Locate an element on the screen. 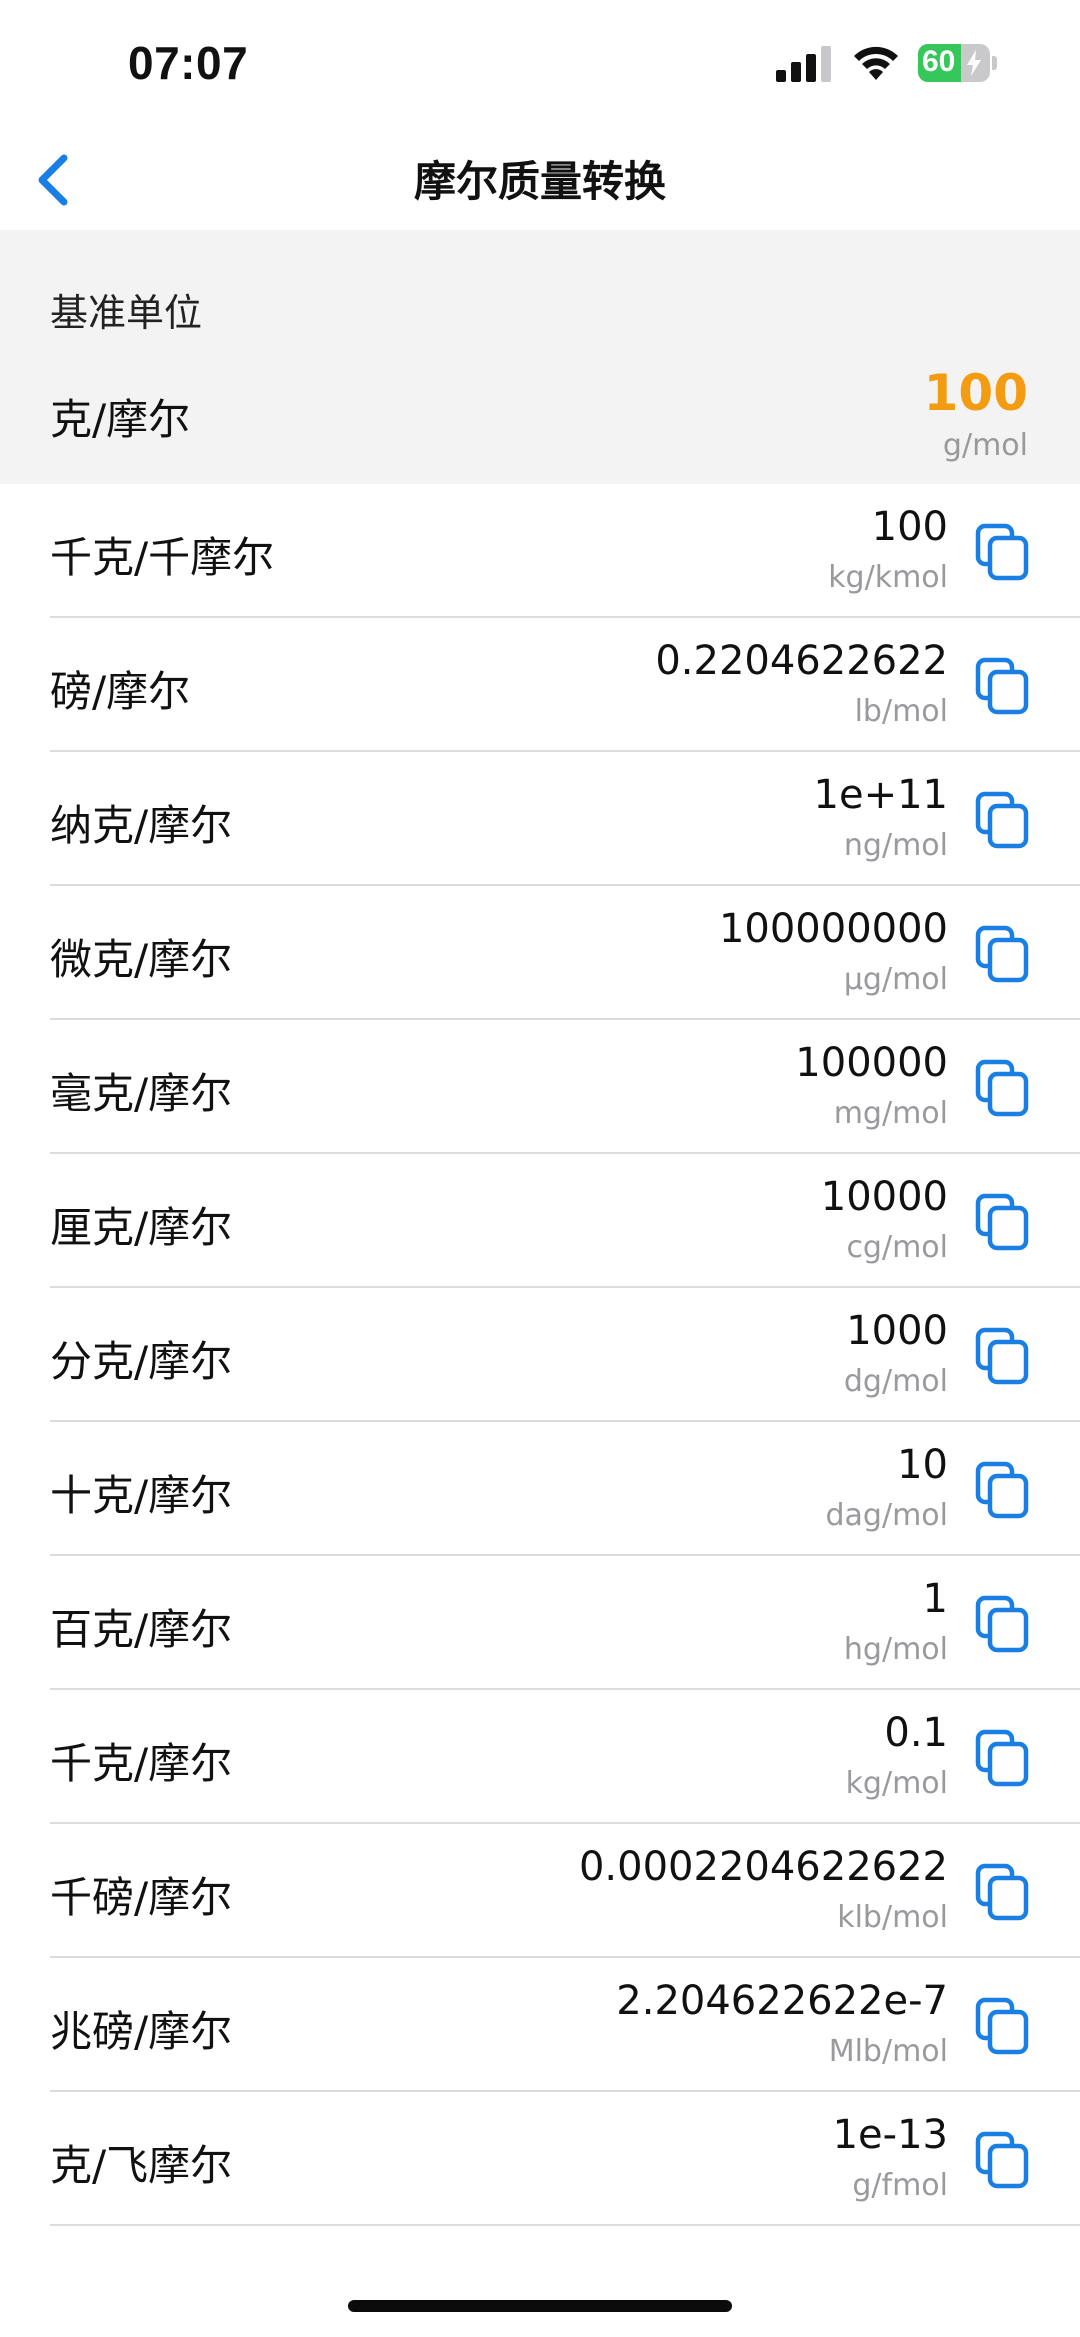 This screenshot has width=1080, height=2337. unit-value: 10000 is located at coordinates (884, 1197).